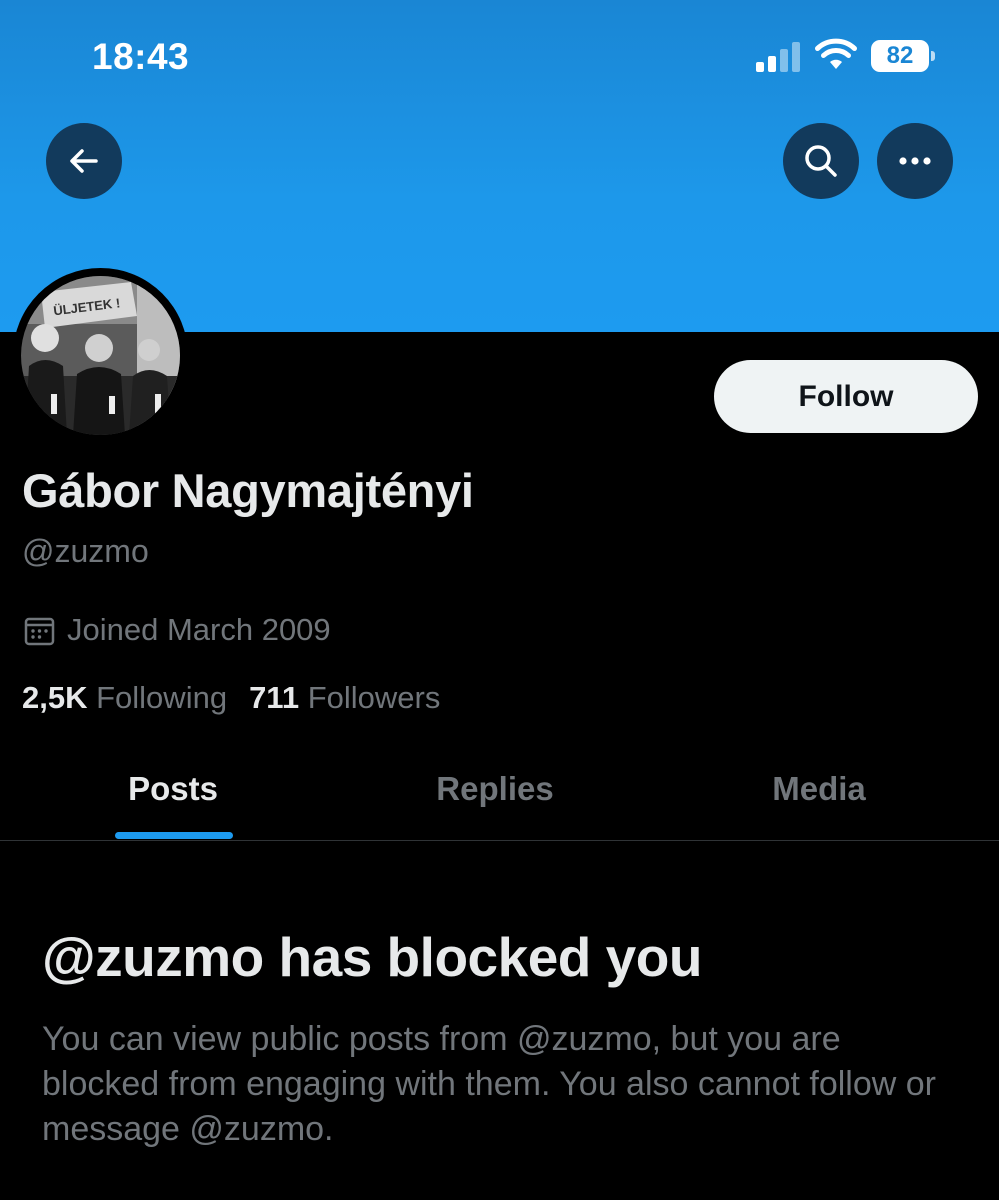 The height and width of the screenshot is (1200, 999). I want to click on avatar-photo: ÜLJETEK !, so click(100, 355).